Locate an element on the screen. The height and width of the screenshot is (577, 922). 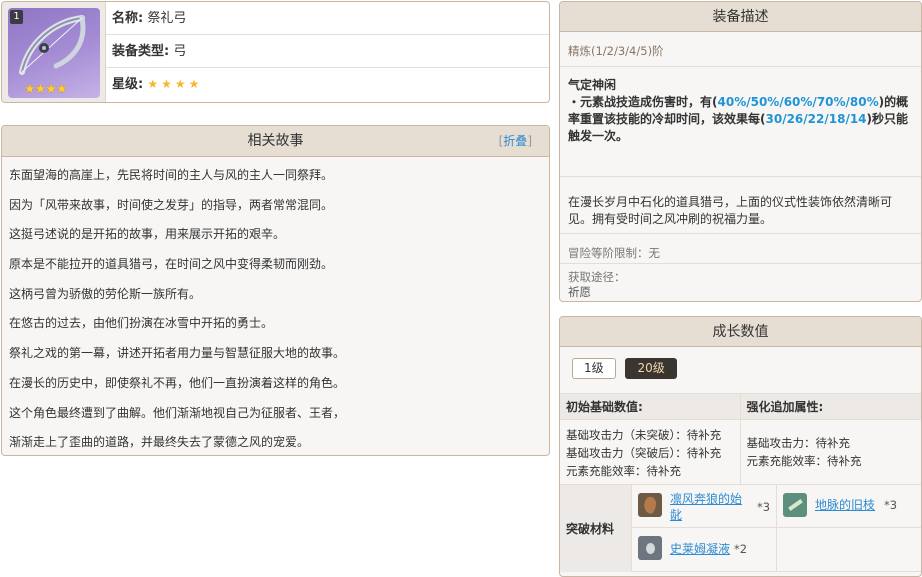
weapon-rarity-row: 星级: ★★★★ is located at coordinates (327, 84).